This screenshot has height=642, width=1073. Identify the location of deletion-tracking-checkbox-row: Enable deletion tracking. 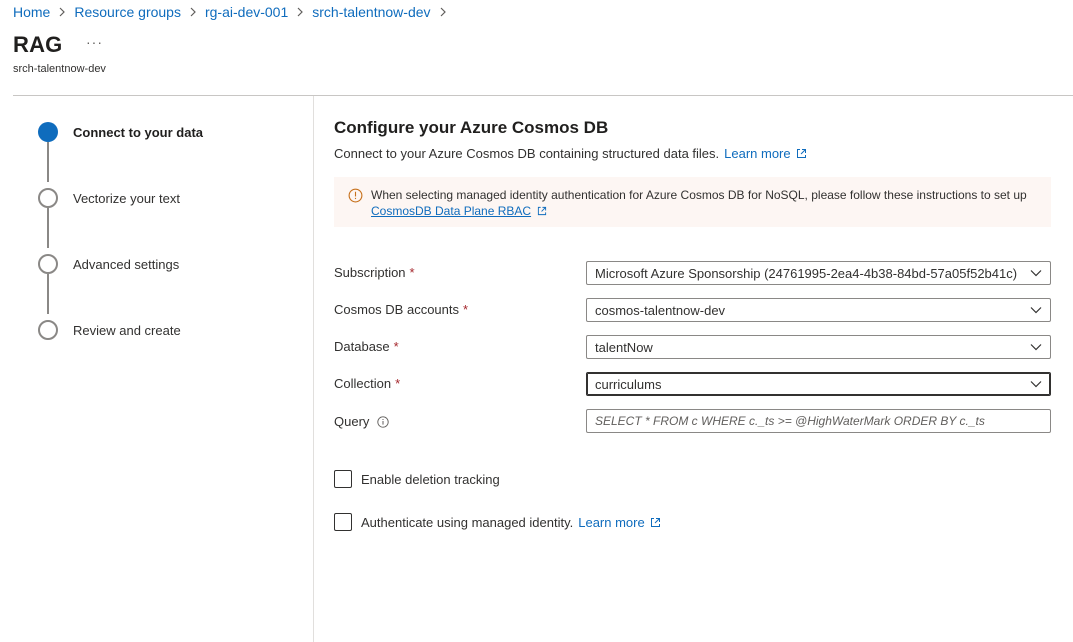
(417, 479).